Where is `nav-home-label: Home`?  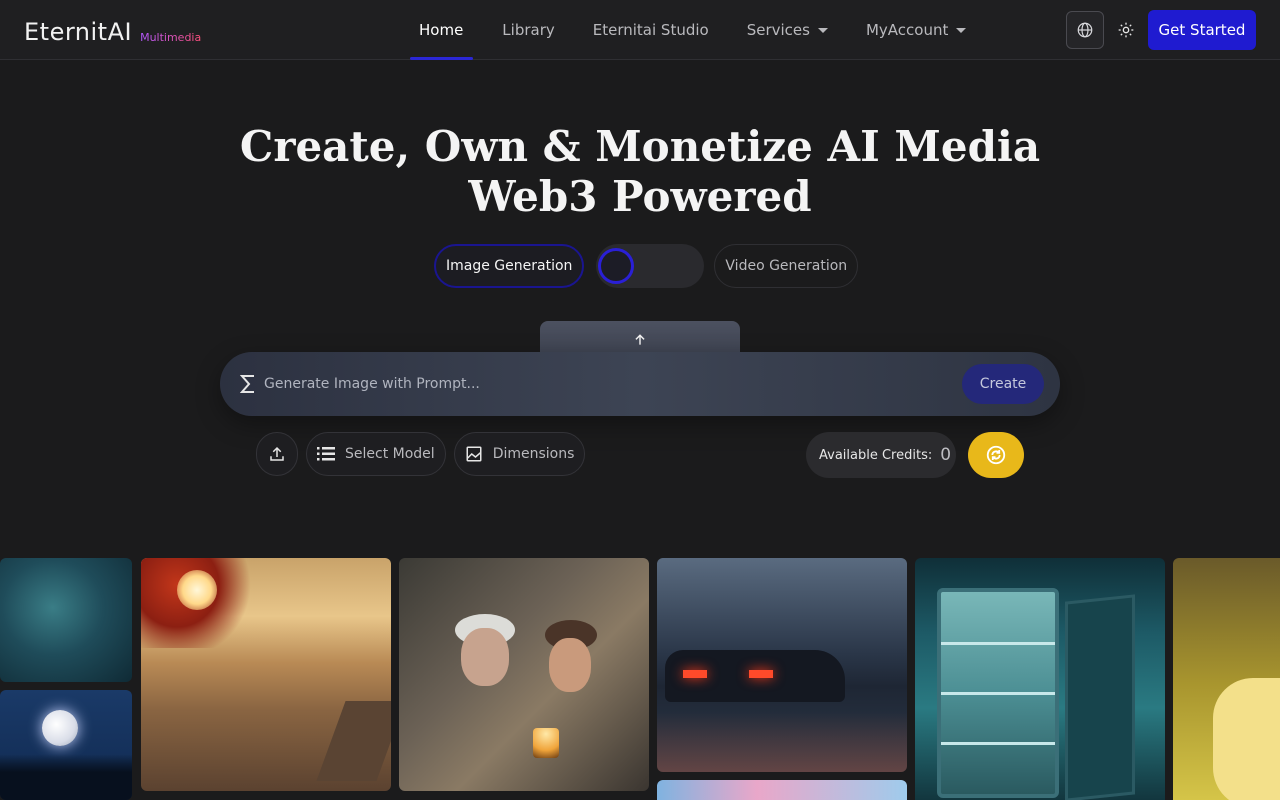
nav-home-label: Home is located at coordinates (441, 30).